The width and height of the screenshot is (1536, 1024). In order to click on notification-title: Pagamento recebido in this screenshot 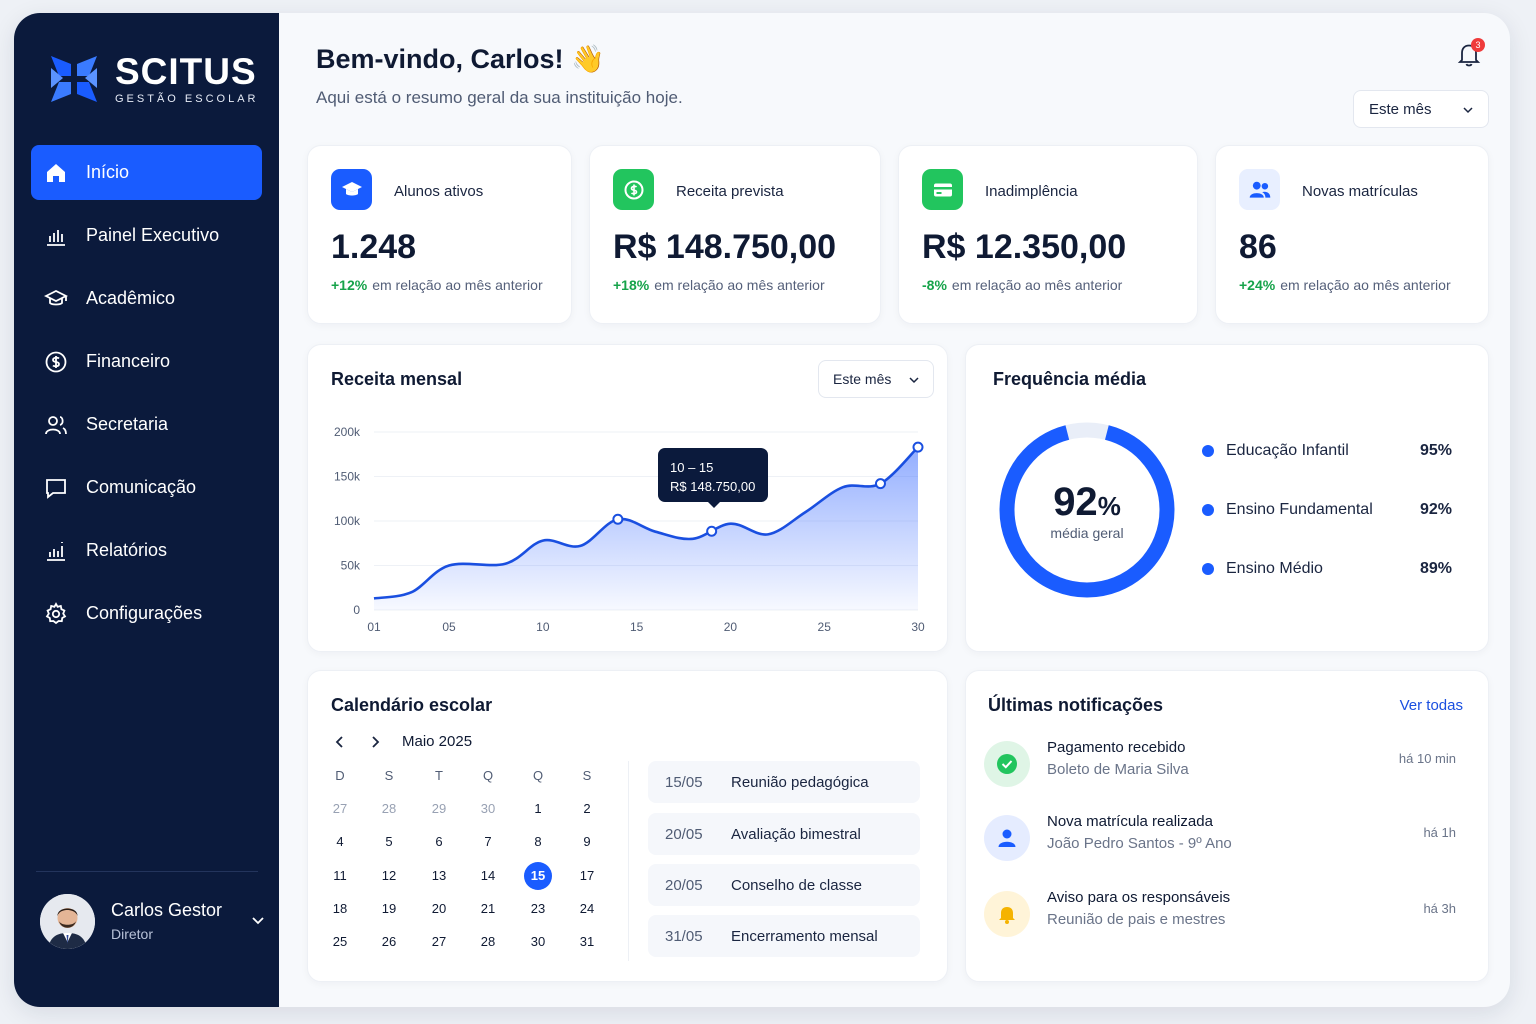, I will do `click(1116, 747)`.